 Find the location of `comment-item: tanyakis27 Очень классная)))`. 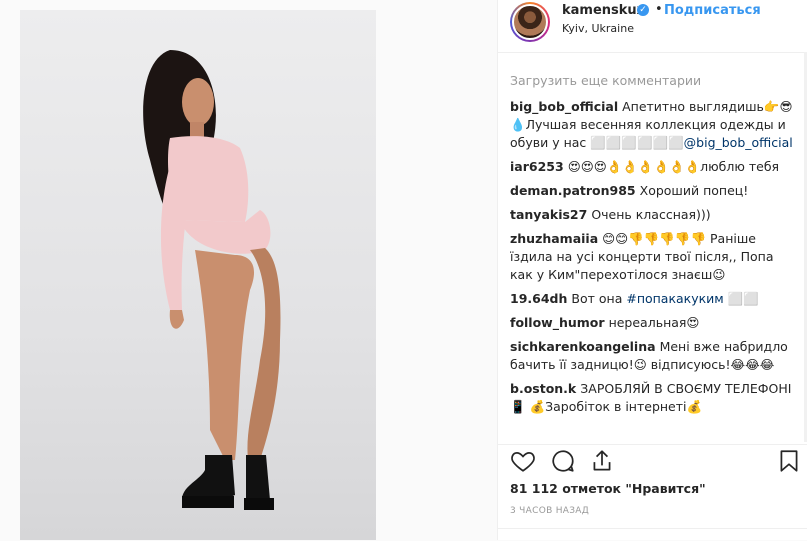

comment-item: tanyakis27 Очень классная))) is located at coordinates (652, 215).